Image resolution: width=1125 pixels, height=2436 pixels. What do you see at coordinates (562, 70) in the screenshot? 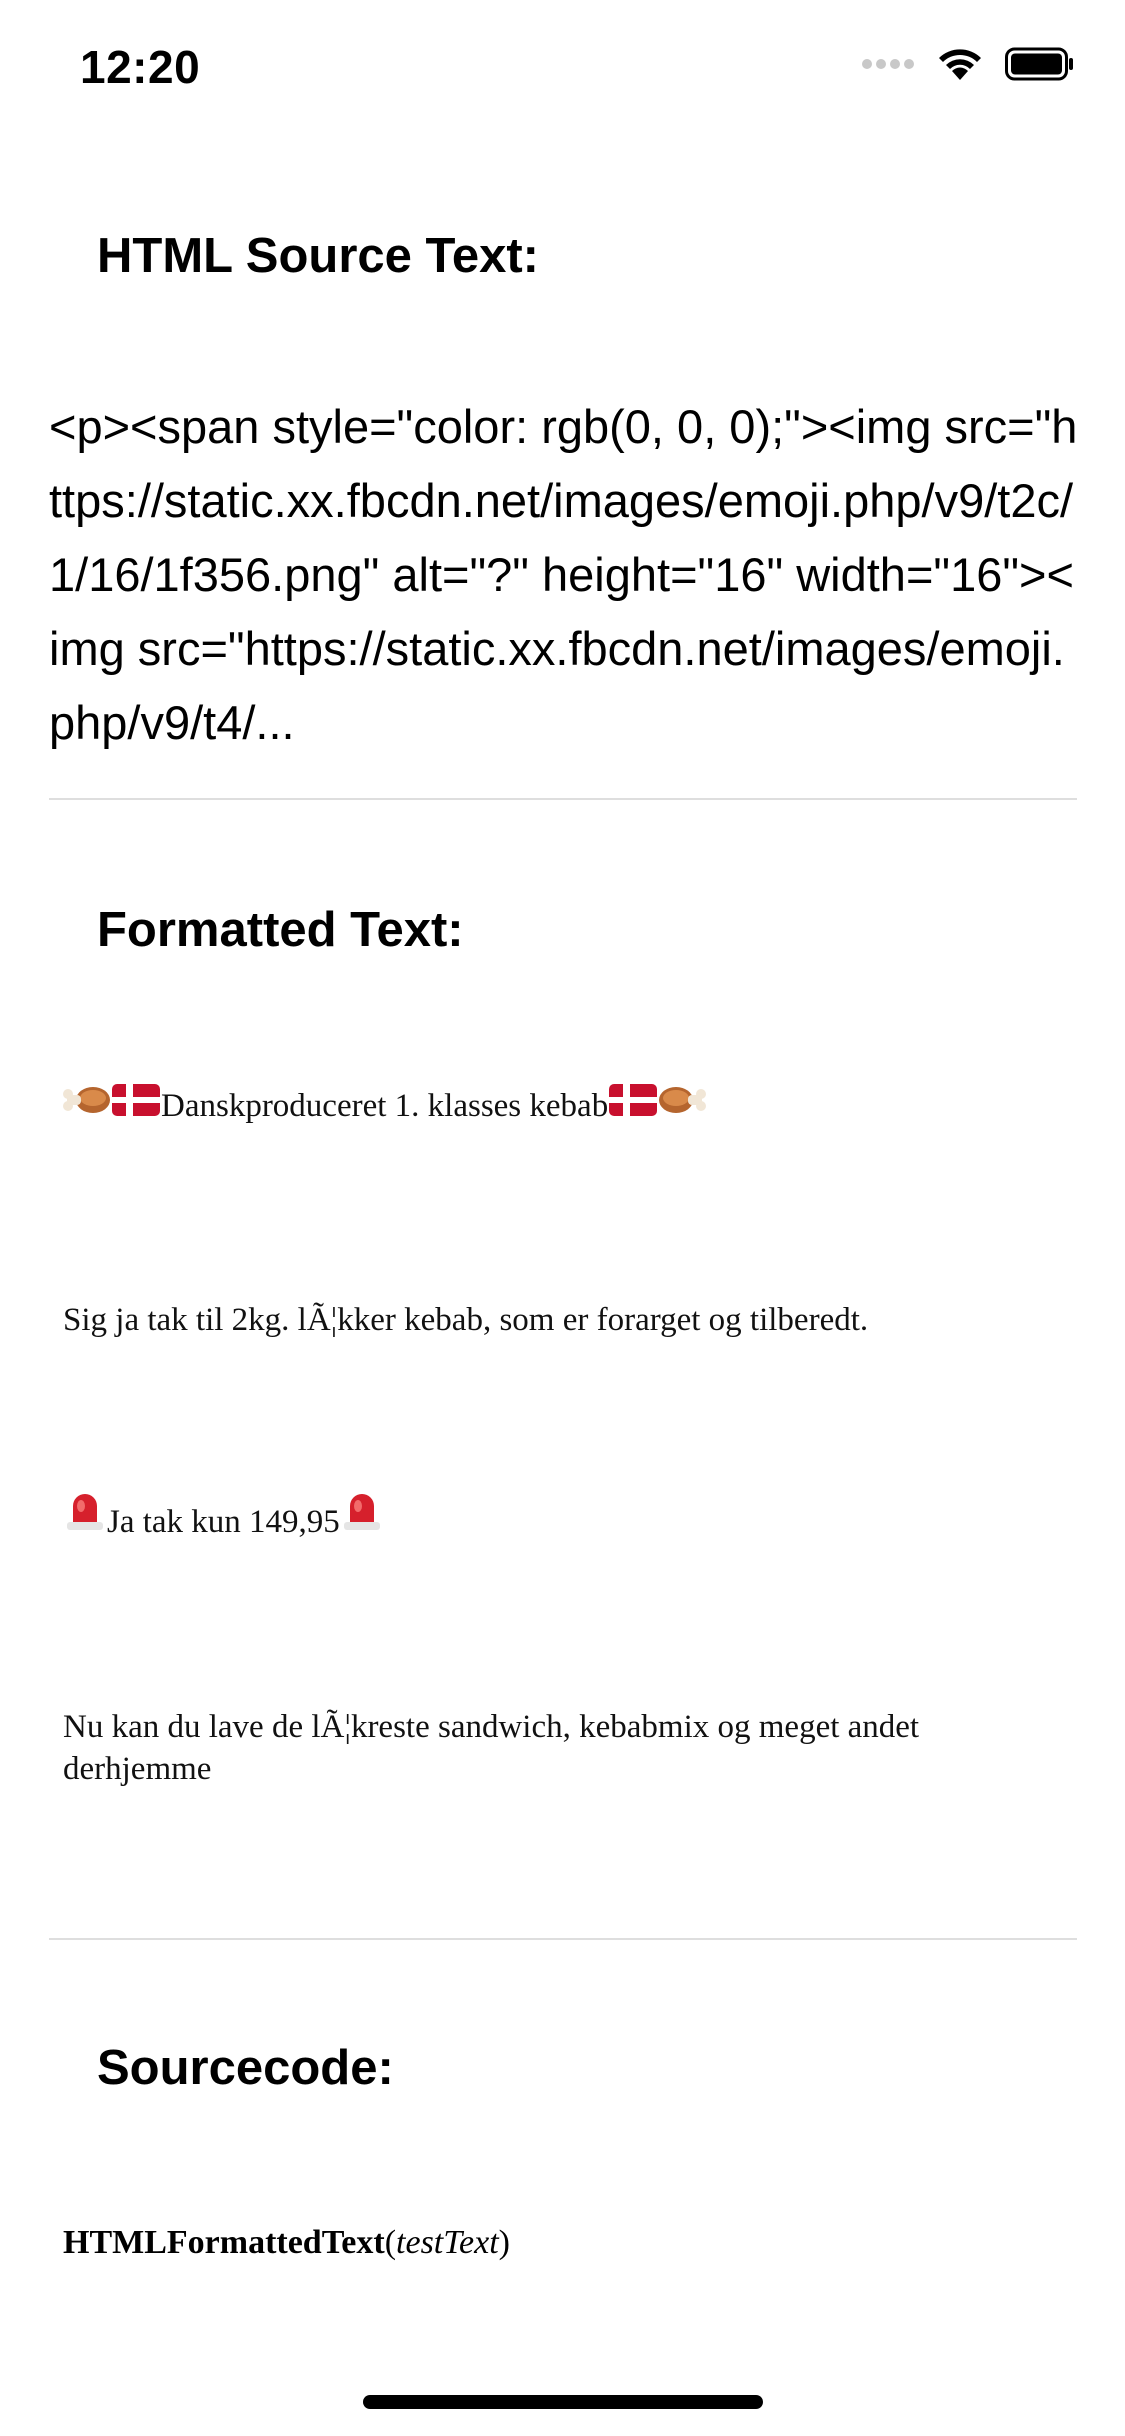
I see `status-bar: 12:20` at bounding box center [562, 70].